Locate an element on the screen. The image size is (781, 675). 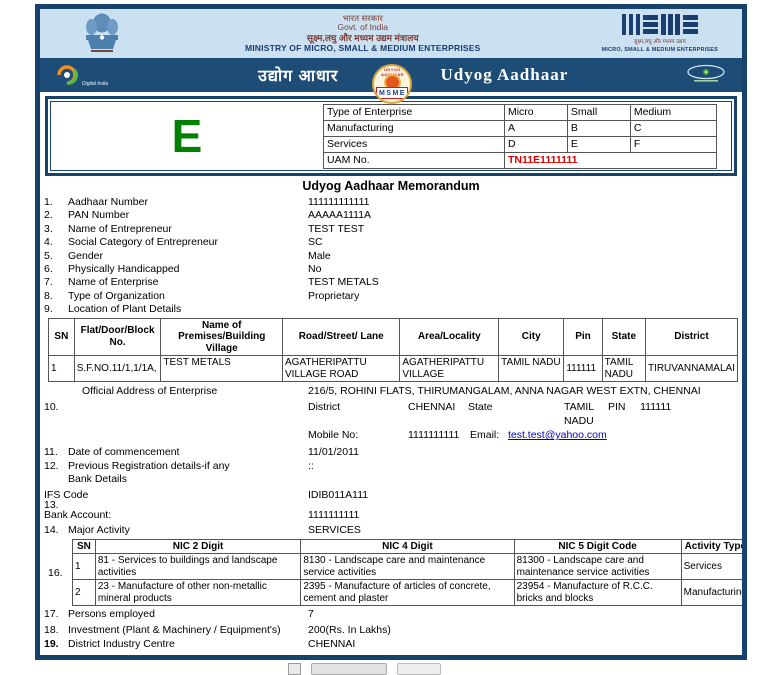
memo-item-gender: 5. Gender Male is located at coordinates (391, 256).